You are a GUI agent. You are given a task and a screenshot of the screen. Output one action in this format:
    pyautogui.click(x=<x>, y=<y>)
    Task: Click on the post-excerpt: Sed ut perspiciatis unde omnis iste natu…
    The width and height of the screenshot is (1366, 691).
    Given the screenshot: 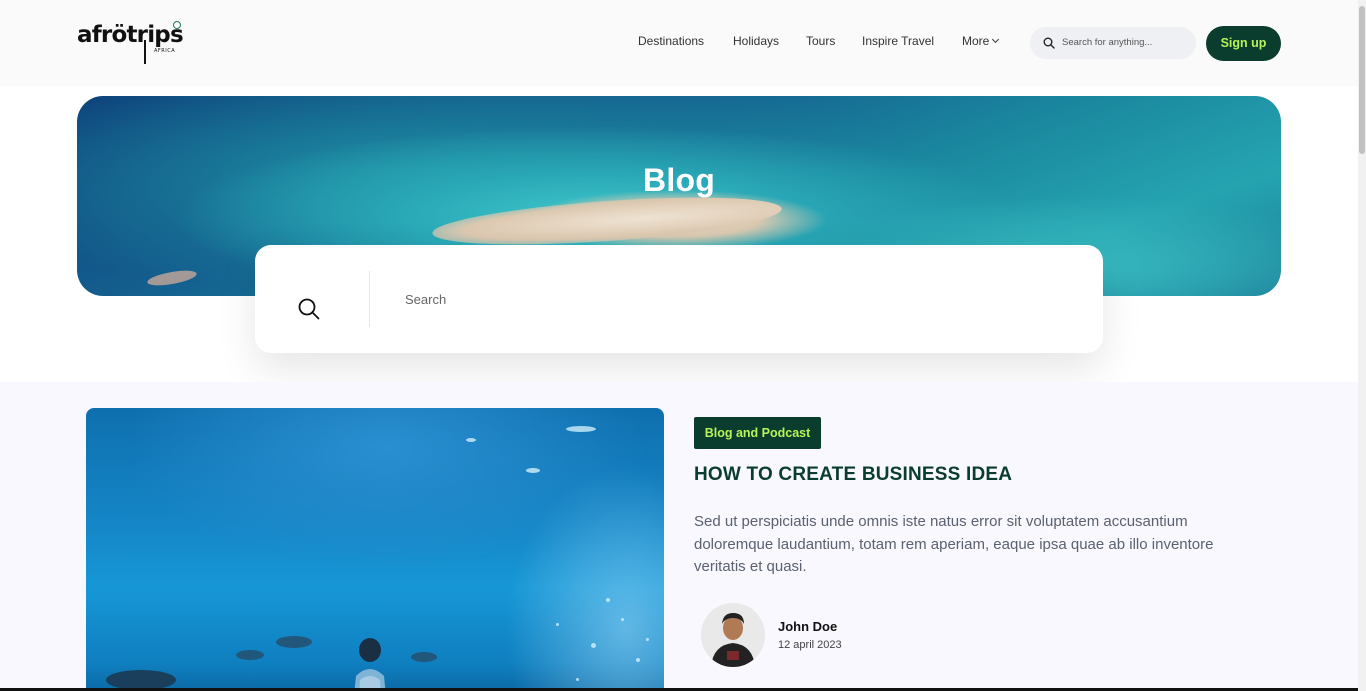 What is the action you would take?
    pyautogui.click(x=954, y=544)
    